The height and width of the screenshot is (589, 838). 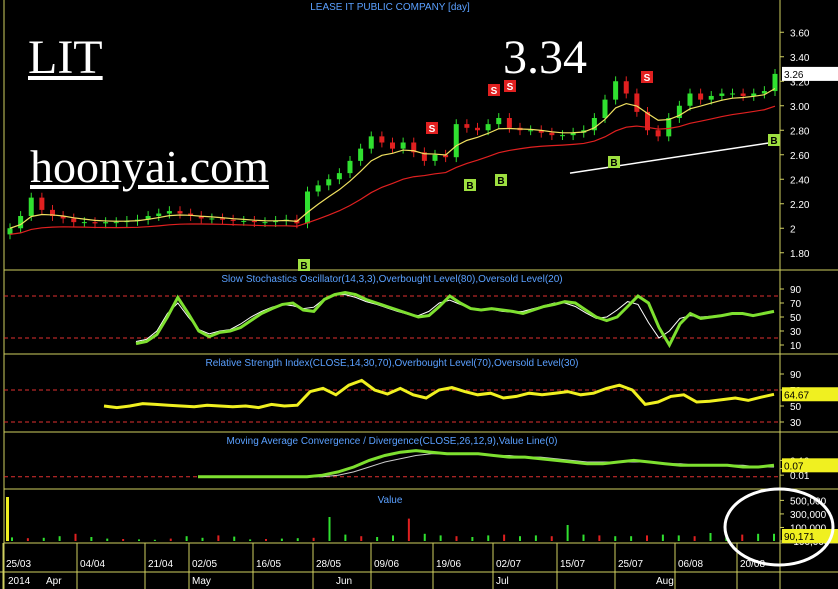 I want to click on month-label: Aug, so click(x=665, y=581).